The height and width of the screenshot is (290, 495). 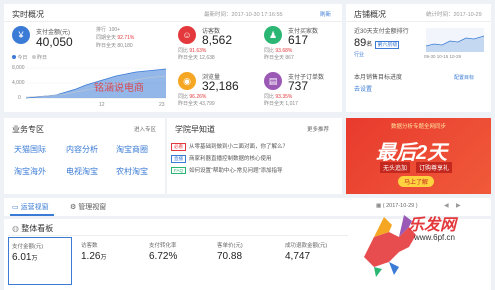 What do you see at coordinates (132, 171) in the screenshot?
I see `business-rural-taobao: 农村淘宝` at bounding box center [132, 171].